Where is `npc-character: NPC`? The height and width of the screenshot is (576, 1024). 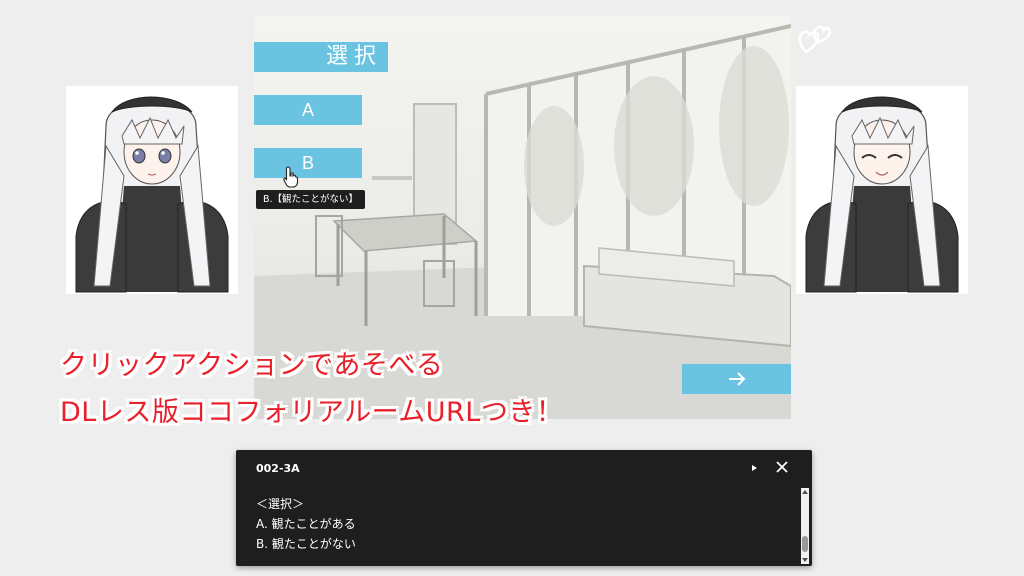
npc-character: NPC is located at coordinates (152, 190).